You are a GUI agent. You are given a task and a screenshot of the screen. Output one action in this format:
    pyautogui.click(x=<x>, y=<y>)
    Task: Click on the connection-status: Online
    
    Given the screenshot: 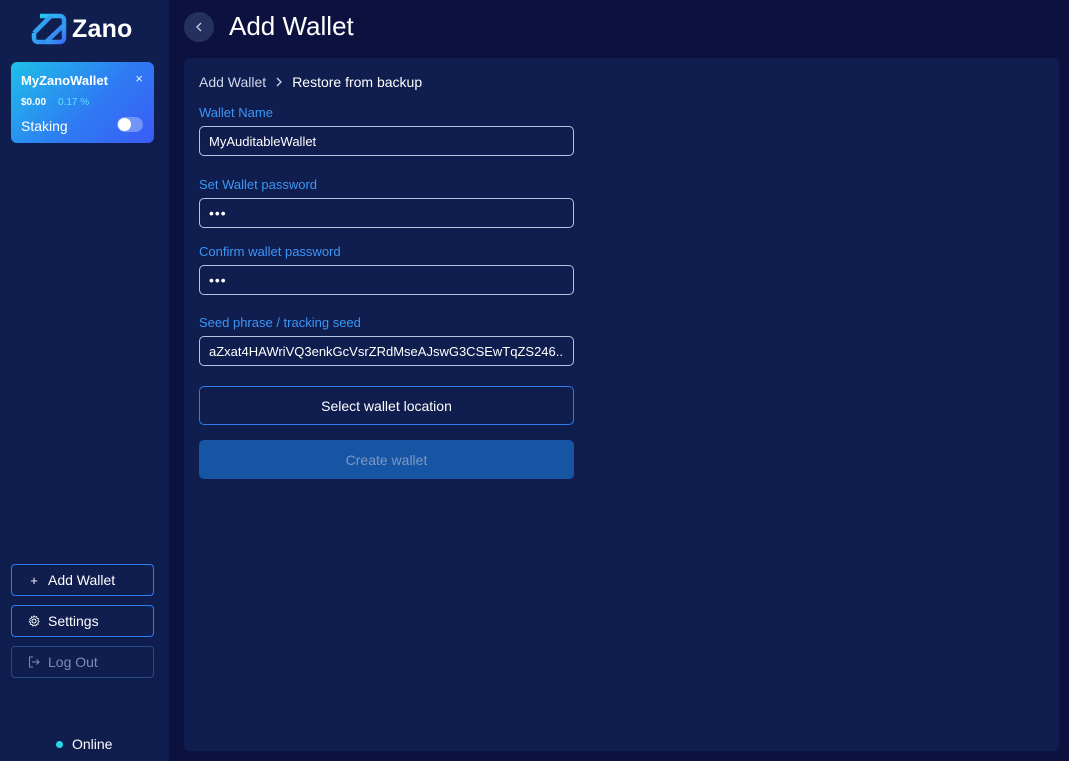 What is the action you would take?
    pyautogui.click(x=84, y=744)
    